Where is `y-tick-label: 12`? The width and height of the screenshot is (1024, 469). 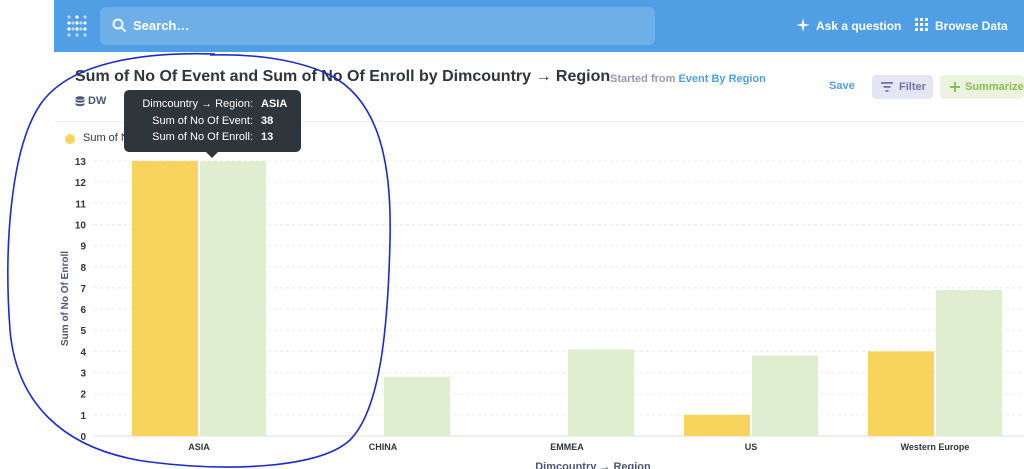
y-tick-label: 12 is located at coordinates (81, 183).